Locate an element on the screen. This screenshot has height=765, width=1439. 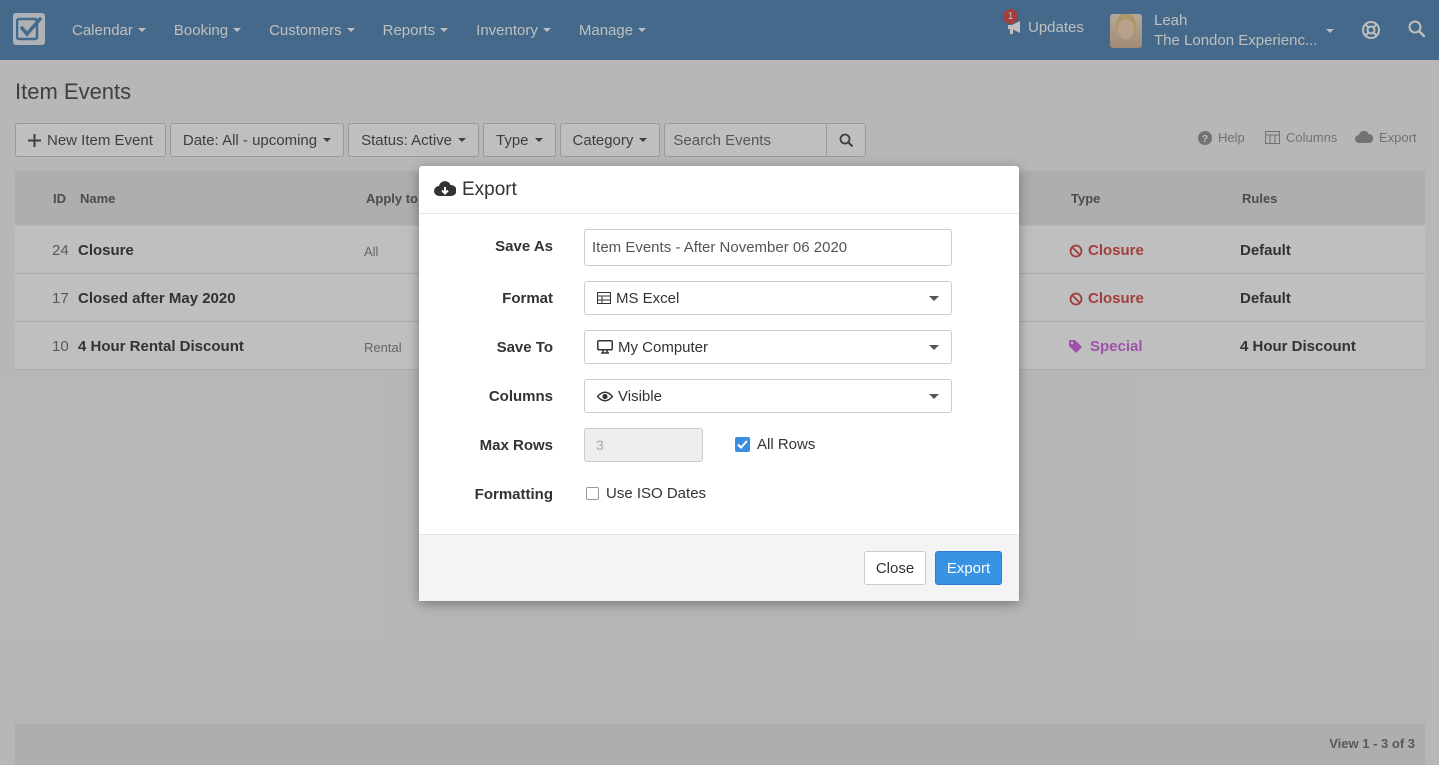
format-select: MS Excel is located at coordinates (768, 298).